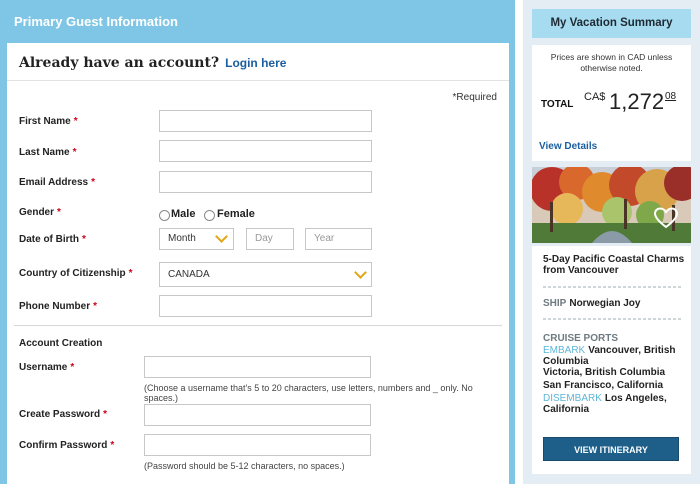 The height and width of the screenshot is (484, 700). I want to click on disembark-key: DISEMBARK, so click(572, 398).